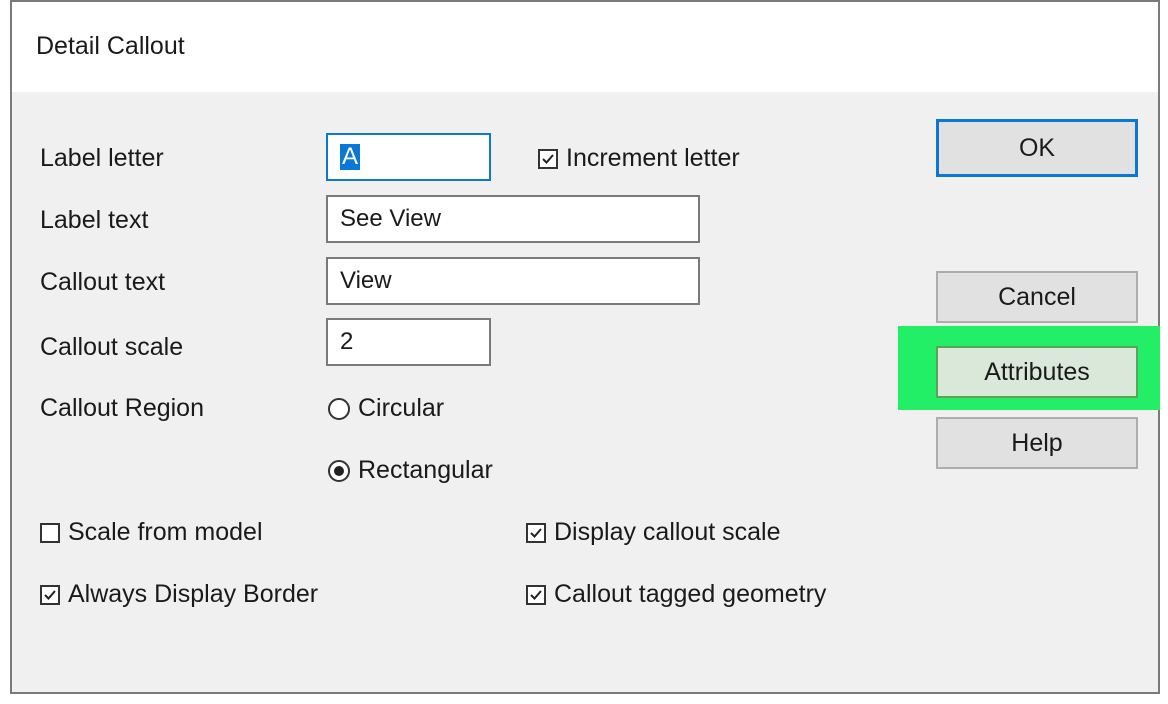 The image size is (1168, 704). Describe the element at coordinates (1037, 443) in the screenshot. I see `help-button: Help` at that location.